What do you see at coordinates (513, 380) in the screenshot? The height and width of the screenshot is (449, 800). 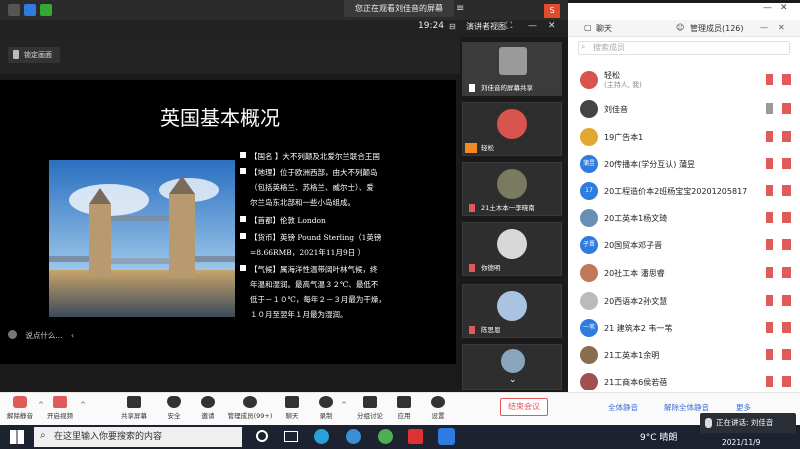 I see `chevron-down-icon: ⌄` at bounding box center [513, 380].